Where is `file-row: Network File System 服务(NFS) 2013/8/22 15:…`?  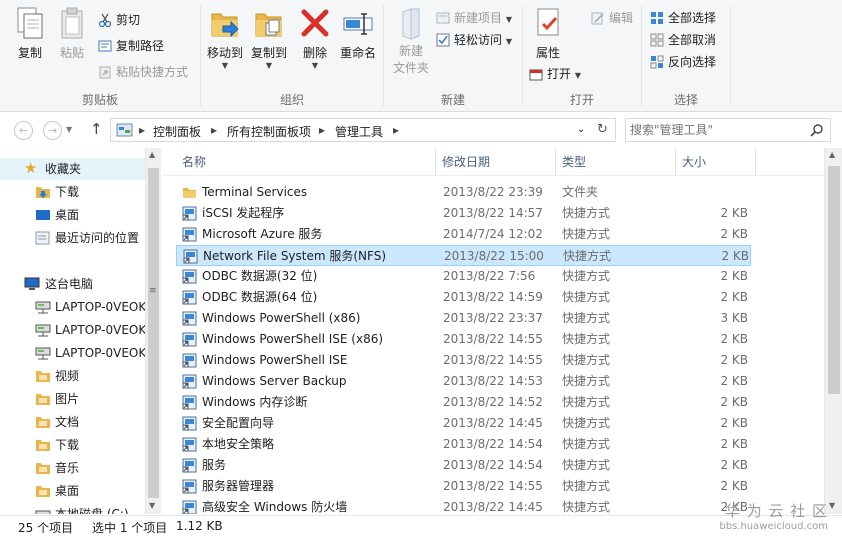 file-row: Network File System 服务(NFS) 2013/8/22 15:… is located at coordinates (463, 255).